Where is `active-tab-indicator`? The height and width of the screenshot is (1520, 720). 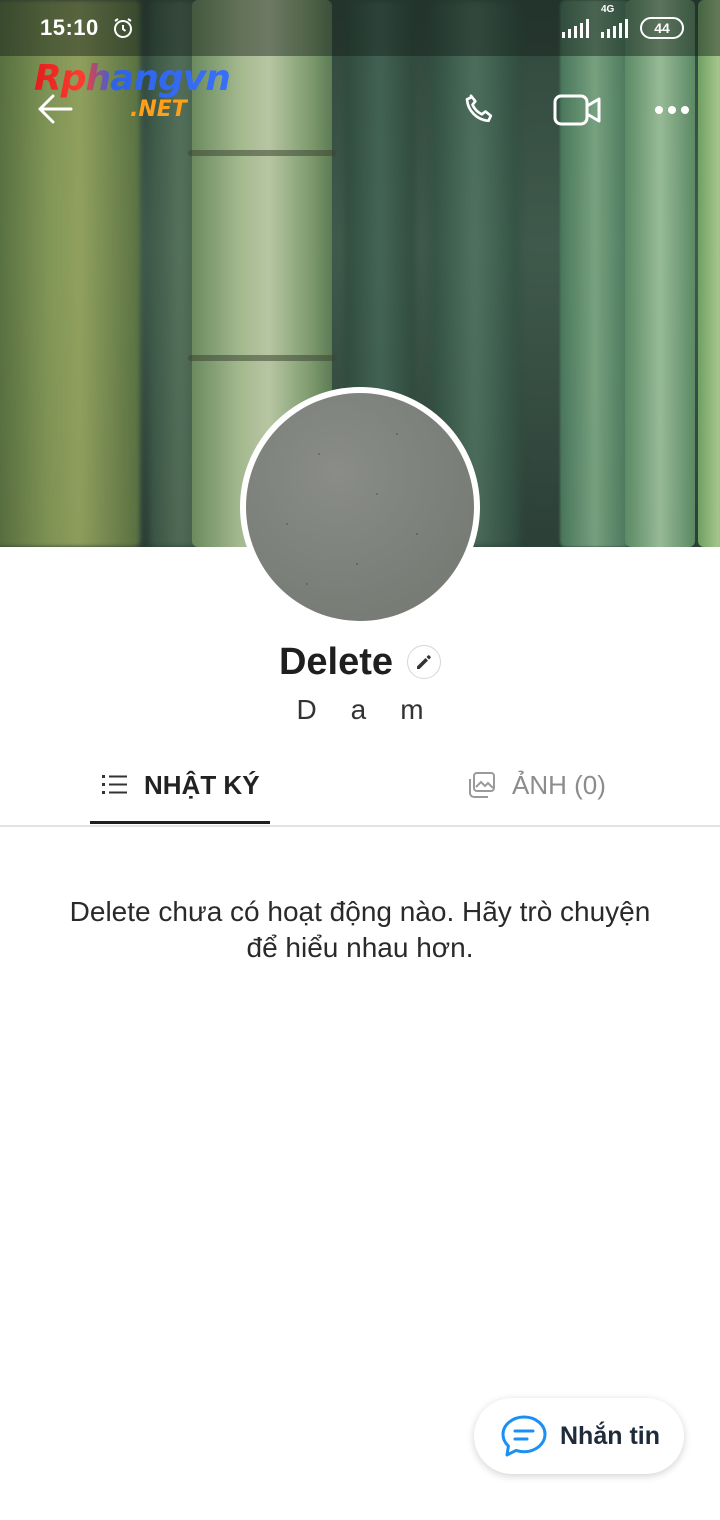 active-tab-indicator is located at coordinates (180, 822).